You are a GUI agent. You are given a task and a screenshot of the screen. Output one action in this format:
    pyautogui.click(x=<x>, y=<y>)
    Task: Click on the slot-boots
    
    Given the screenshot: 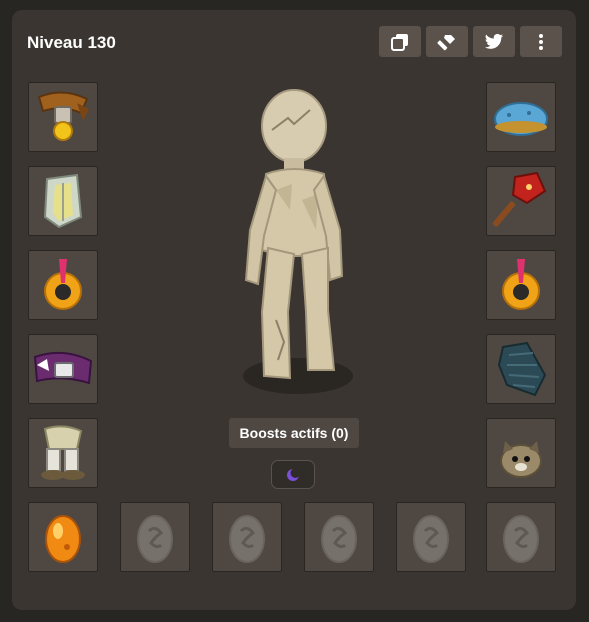 What is the action you would take?
    pyautogui.click(x=63, y=453)
    